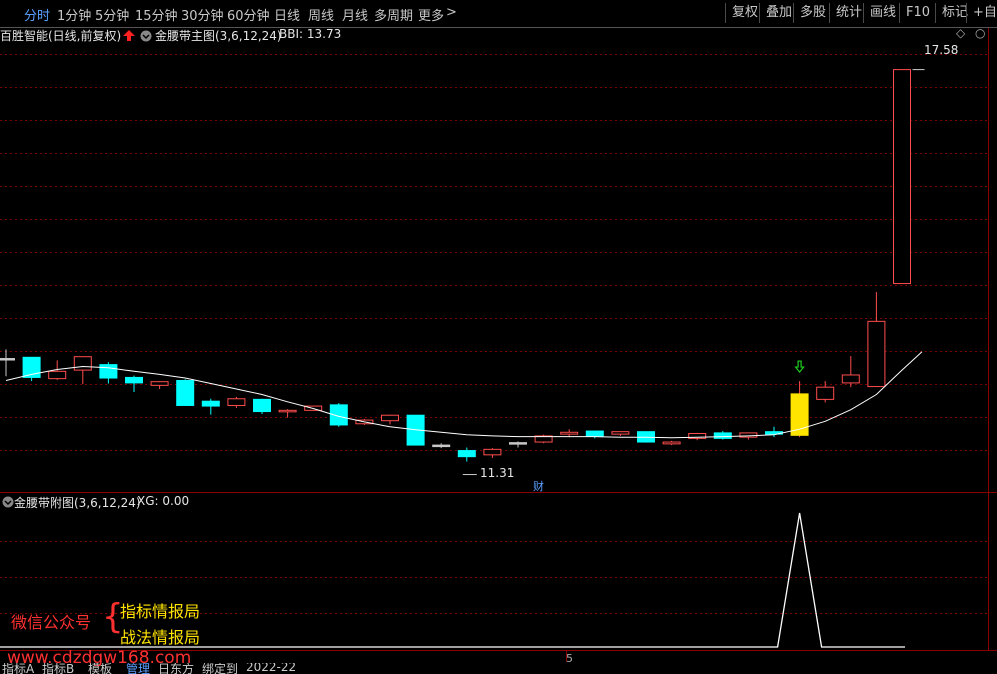 The height and width of the screenshot is (674, 997). What do you see at coordinates (18, 668) in the screenshot?
I see `bottom-tab: 指标A` at bounding box center [18, 668].